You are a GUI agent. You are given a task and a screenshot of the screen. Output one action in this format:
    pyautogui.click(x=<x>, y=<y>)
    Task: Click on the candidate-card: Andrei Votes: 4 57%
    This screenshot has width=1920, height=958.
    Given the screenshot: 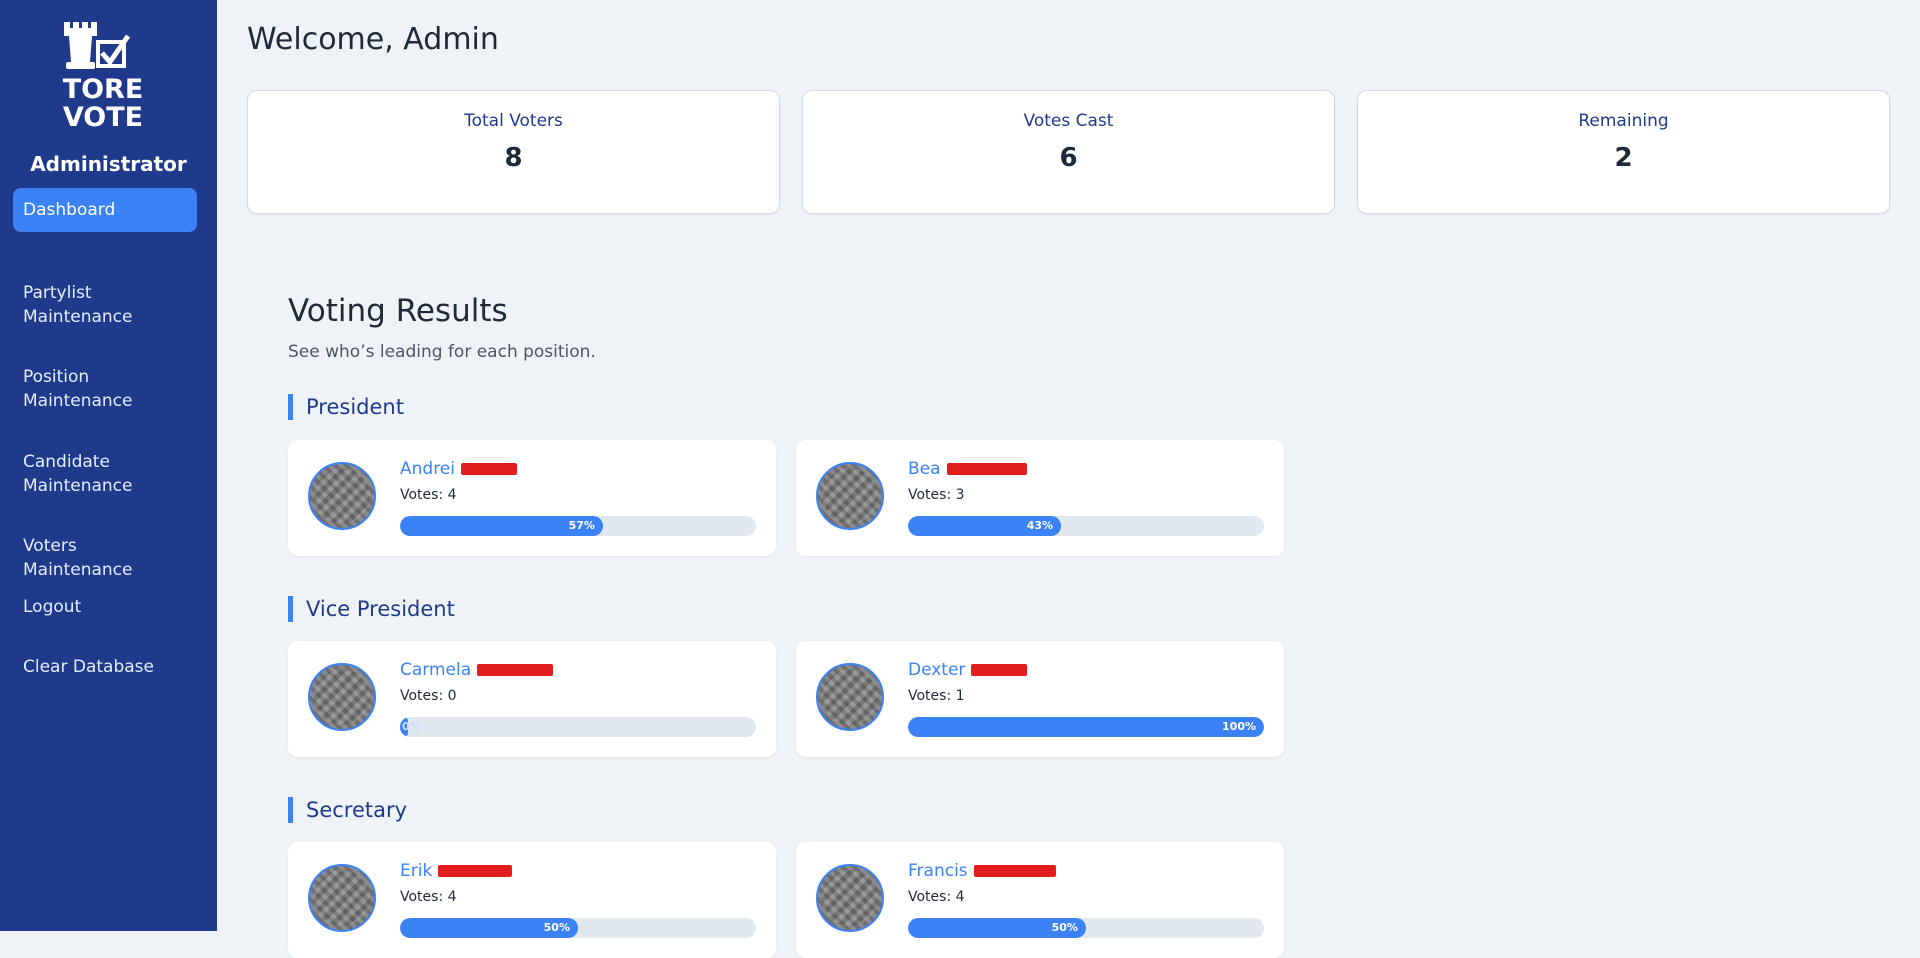 What is the action you would take?
    pyautogui.click(x=532, y=498)
    